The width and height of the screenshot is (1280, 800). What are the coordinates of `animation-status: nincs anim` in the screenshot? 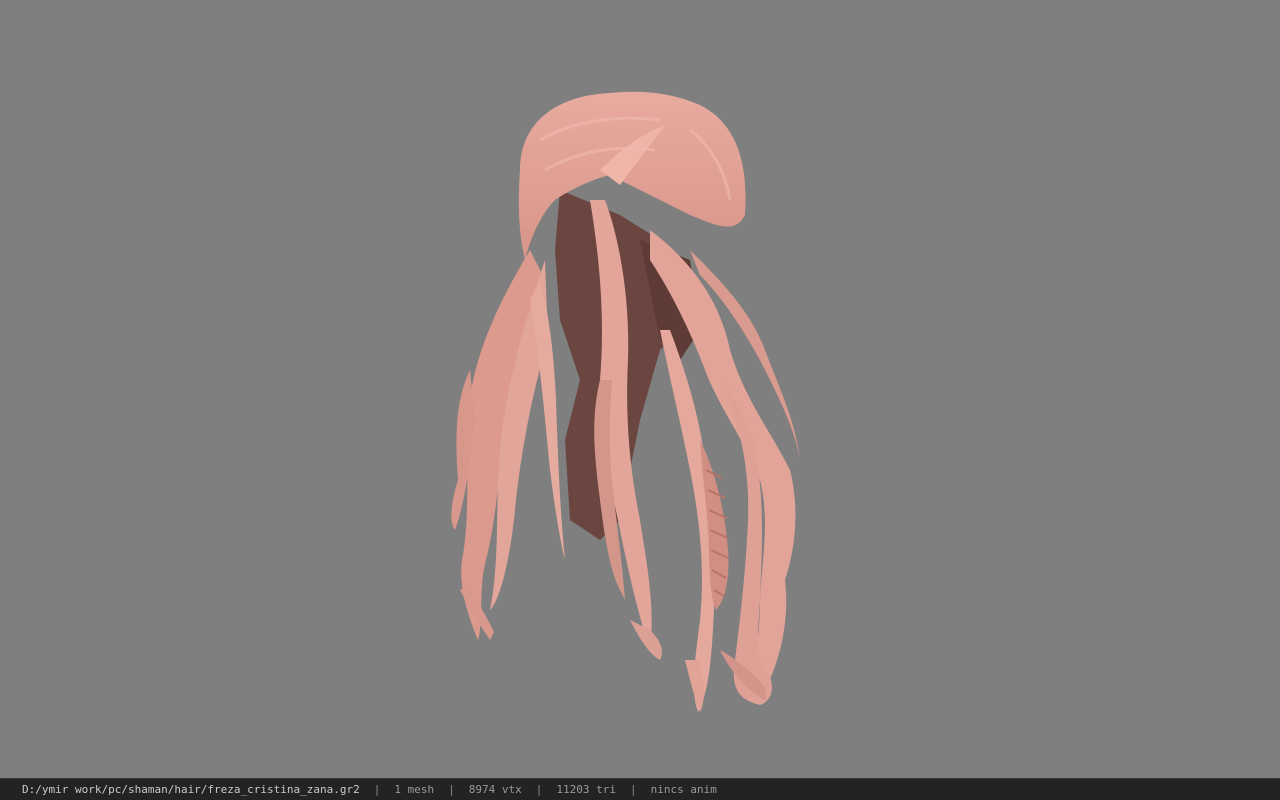 It's located at (683, 789).